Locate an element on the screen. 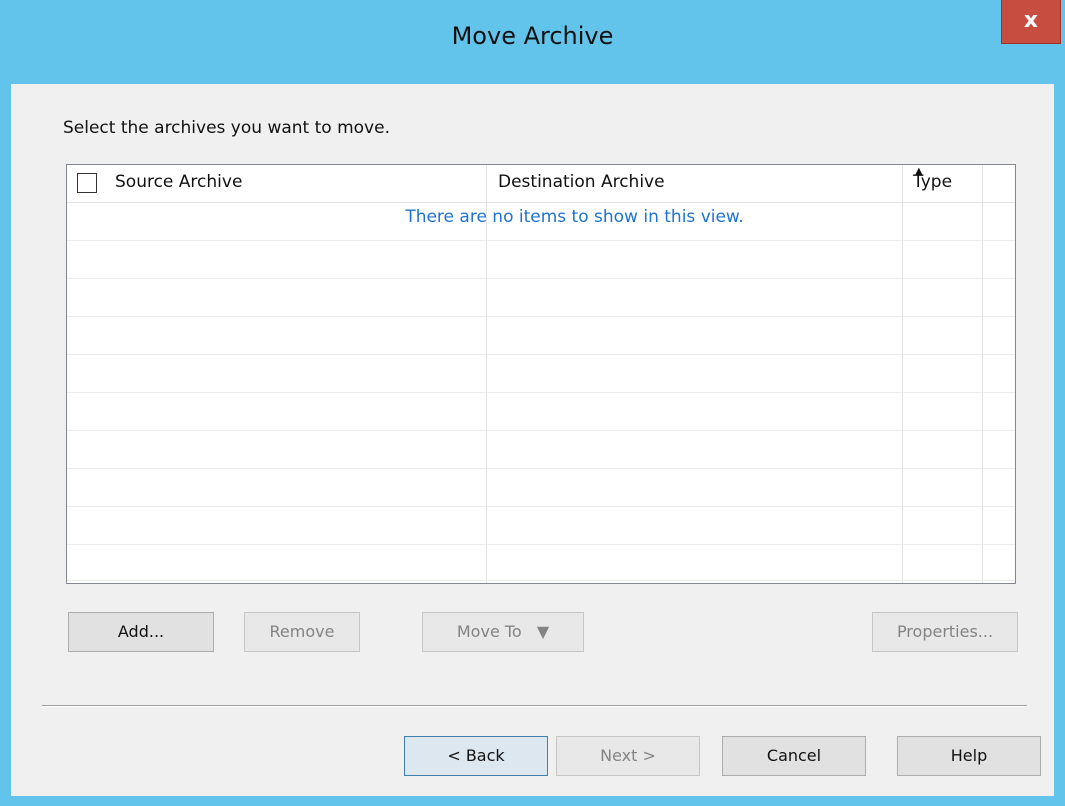  chevron-down-icon: ▼ is located at coordinates (543, 631).